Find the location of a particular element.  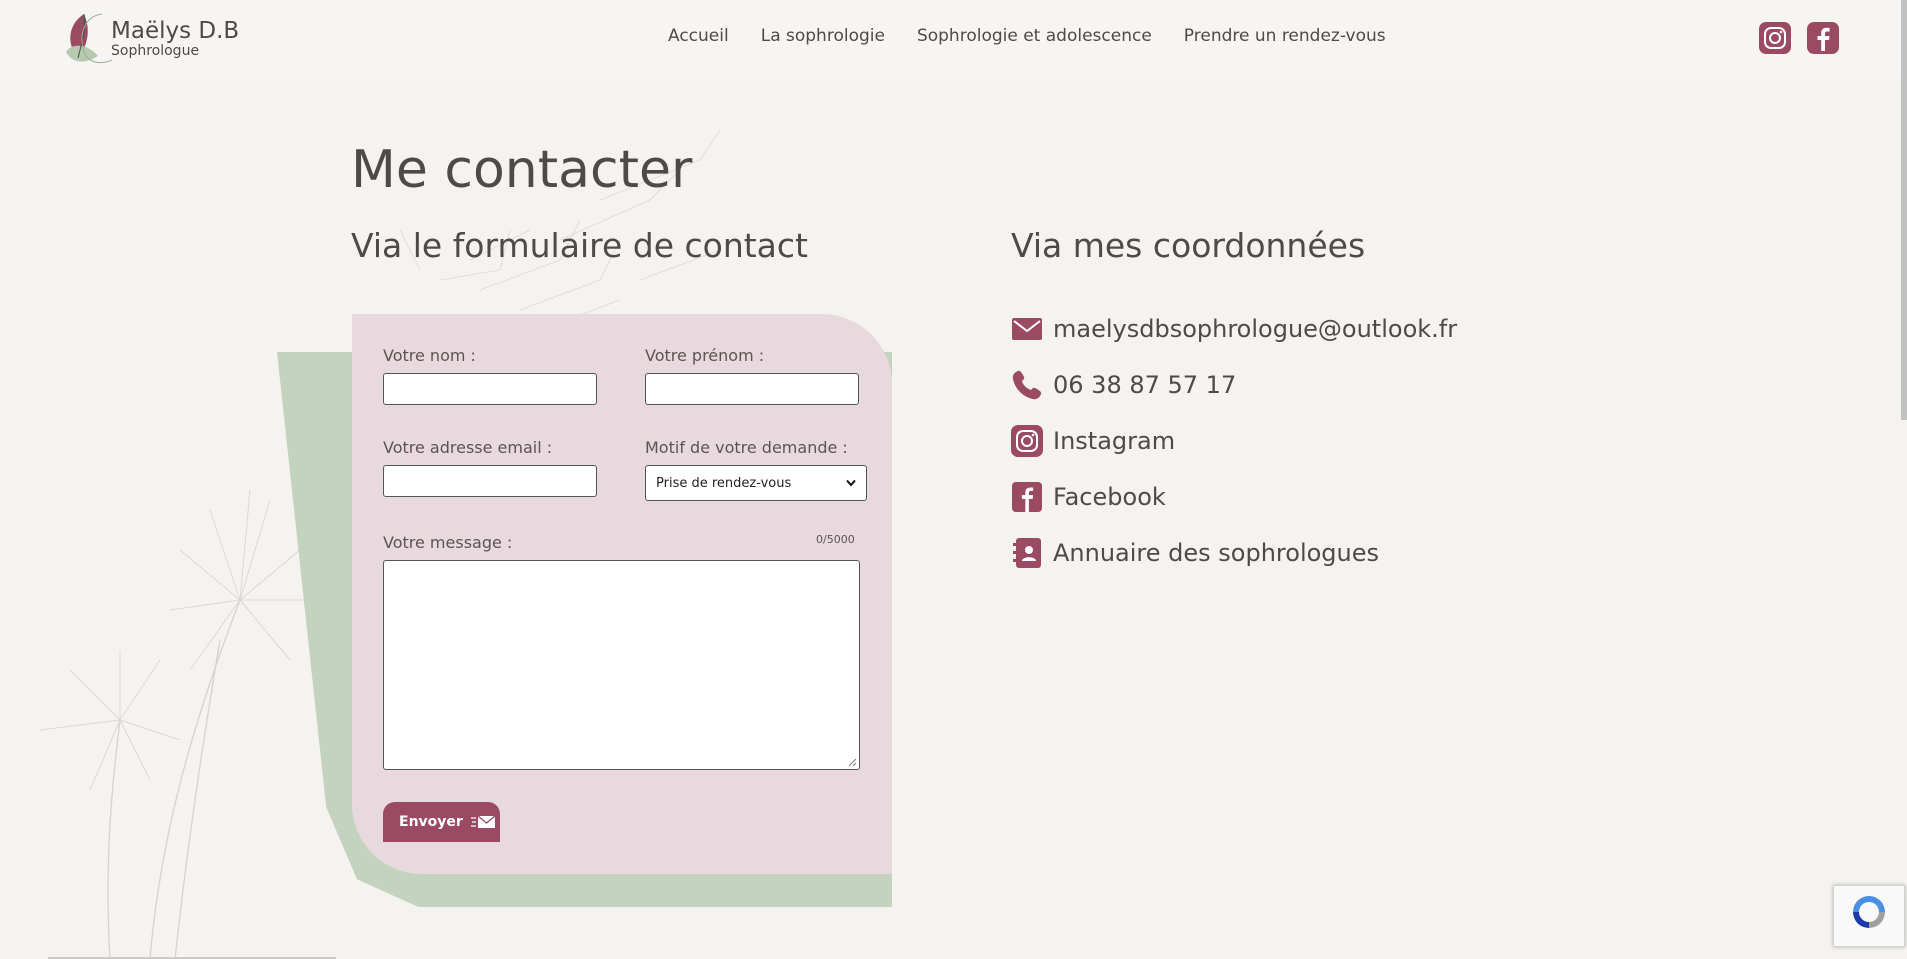

reason-label: Motif de votre demande : is located at coordinates (746, 447).